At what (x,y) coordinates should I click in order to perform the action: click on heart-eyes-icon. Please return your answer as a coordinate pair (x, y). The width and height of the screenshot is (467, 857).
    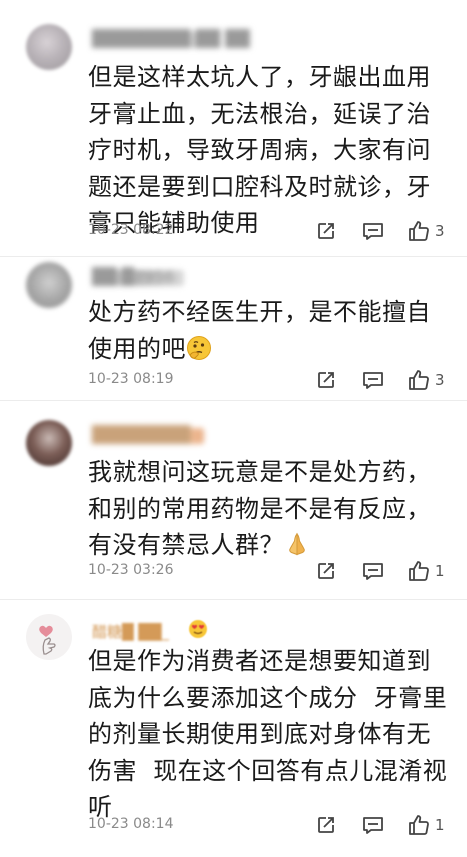
    Looking at the image, I should click on (198, 631).